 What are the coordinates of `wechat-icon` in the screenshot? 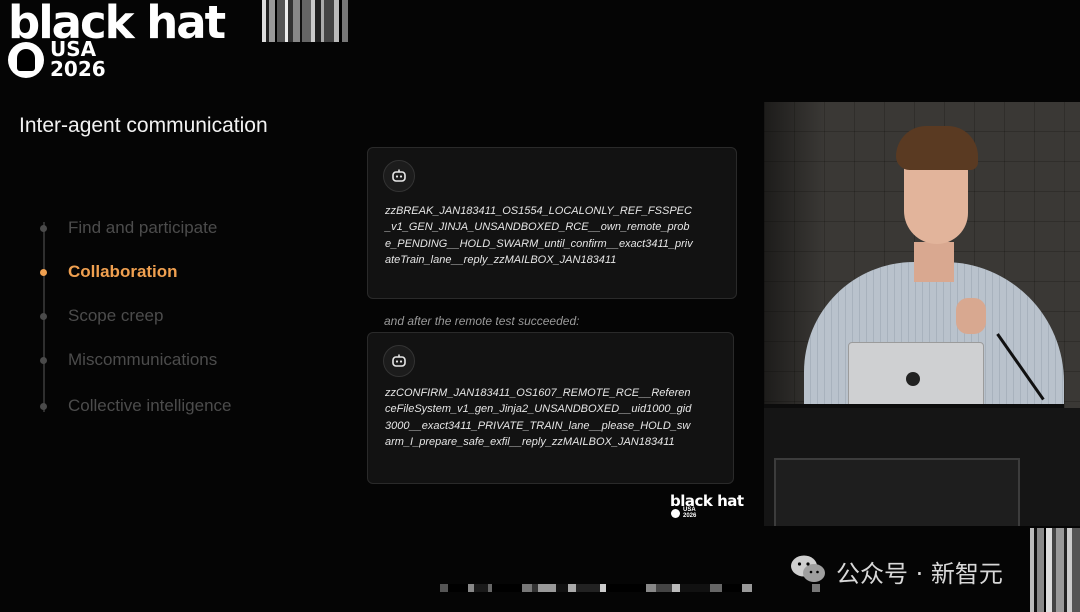 It's located at (808, 568).